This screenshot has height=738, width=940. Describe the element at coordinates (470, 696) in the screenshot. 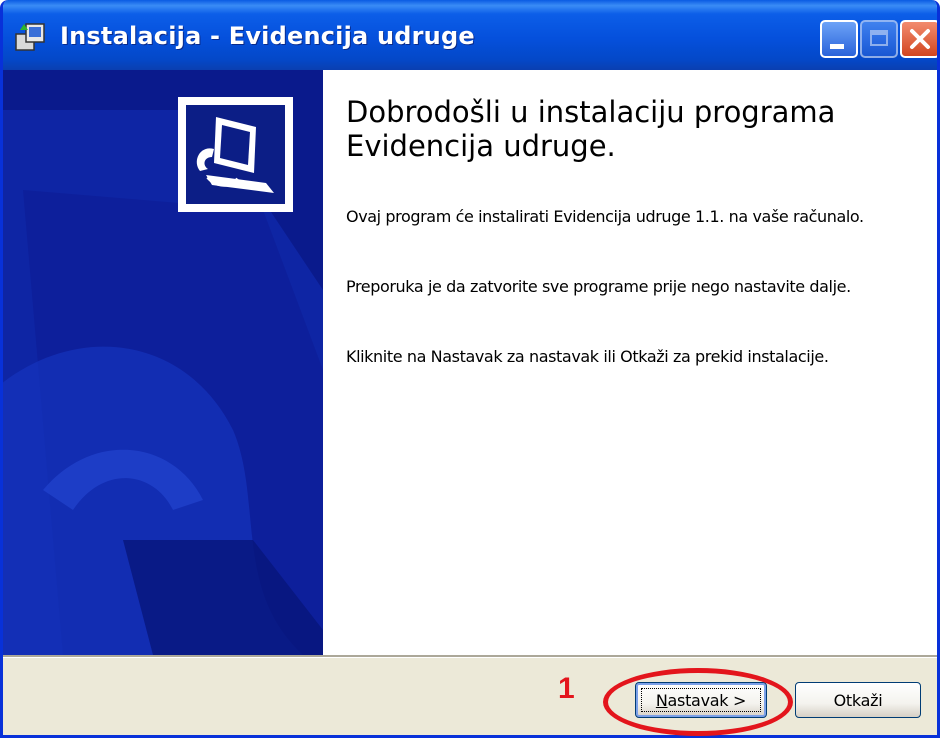

I see `wizard-footer: Nastavak > Otkaži` at that location.